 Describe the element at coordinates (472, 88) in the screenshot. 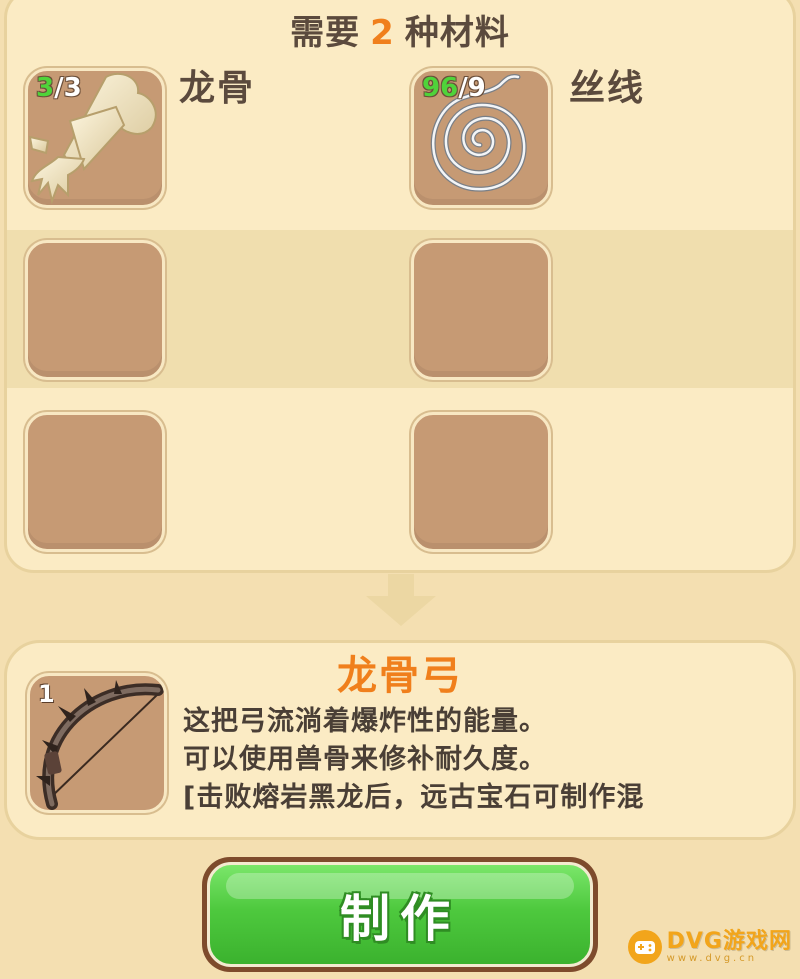

I see `material-need-count: /9` at that location.